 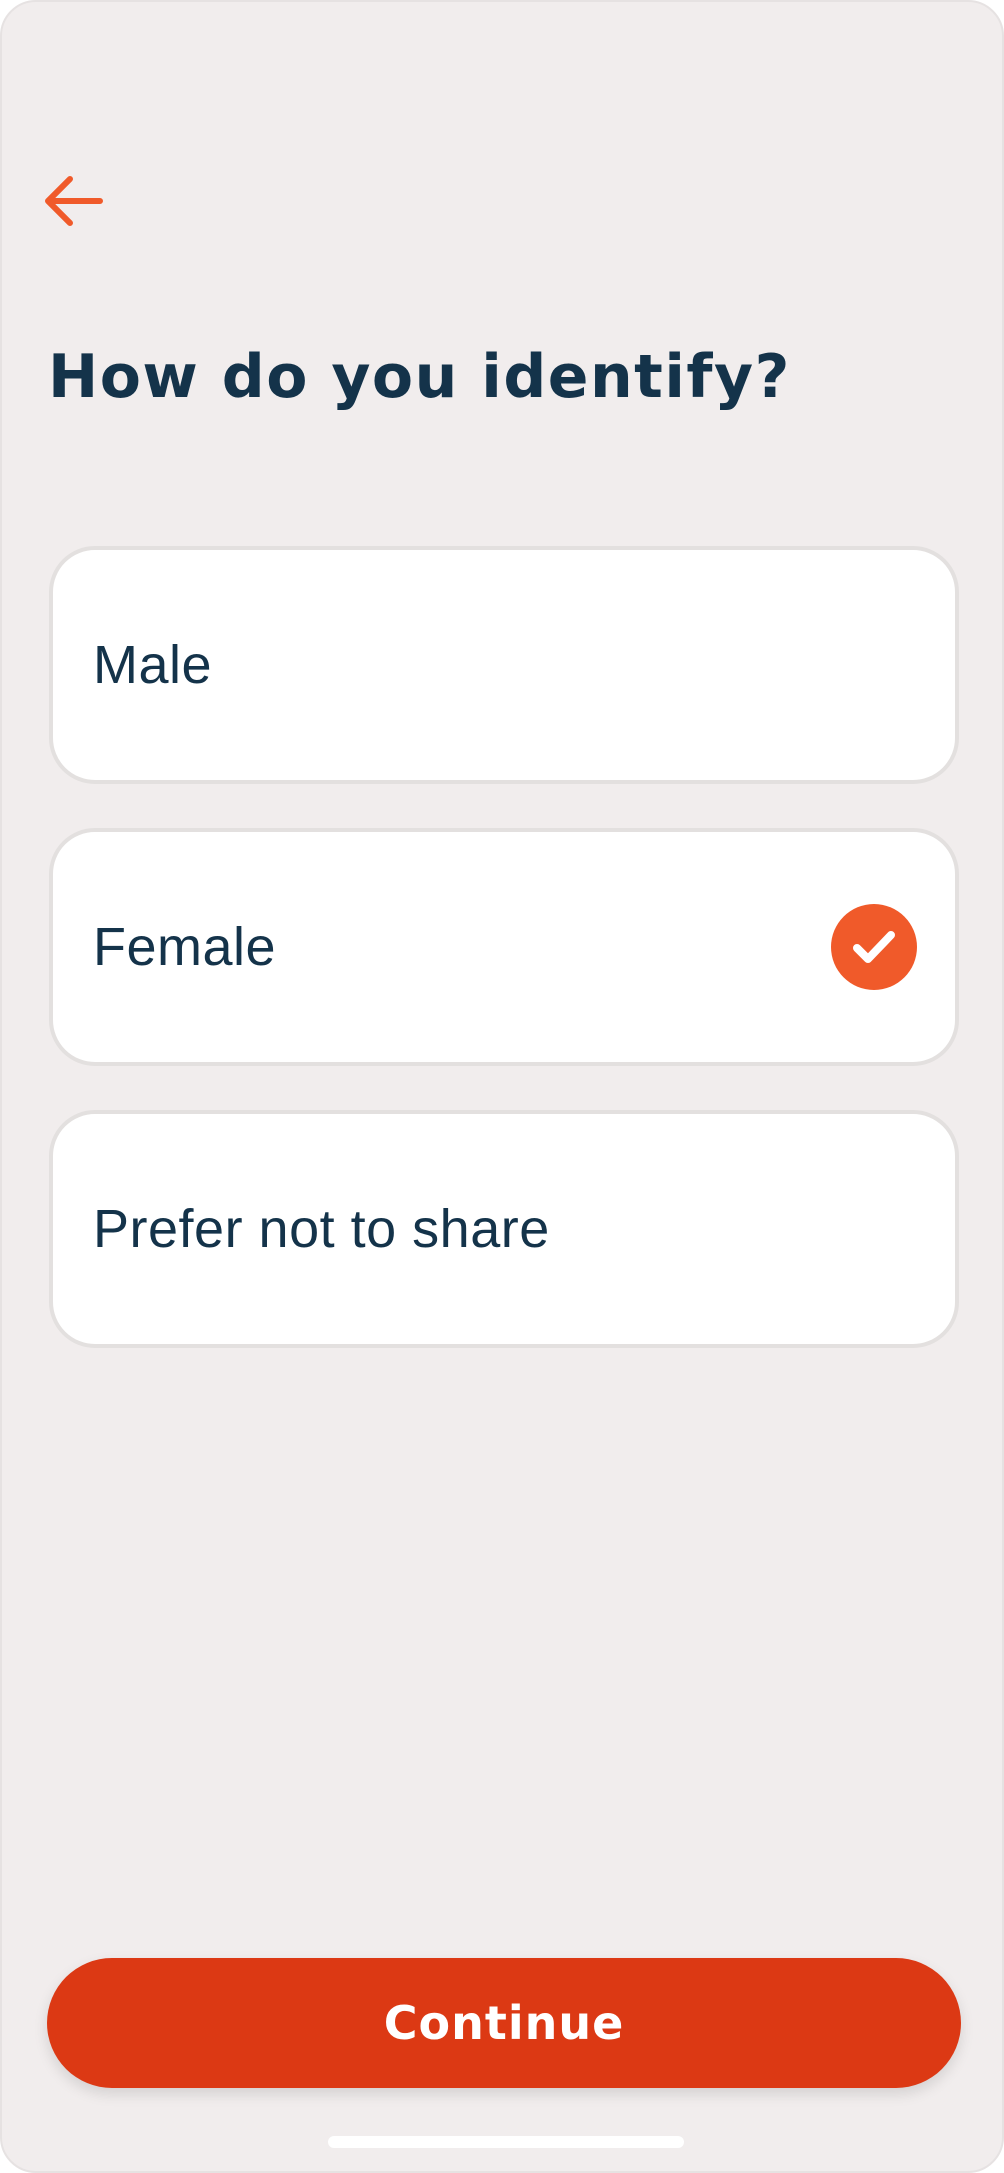 I want to click on option-label: Female, so click(x=185, y=947).